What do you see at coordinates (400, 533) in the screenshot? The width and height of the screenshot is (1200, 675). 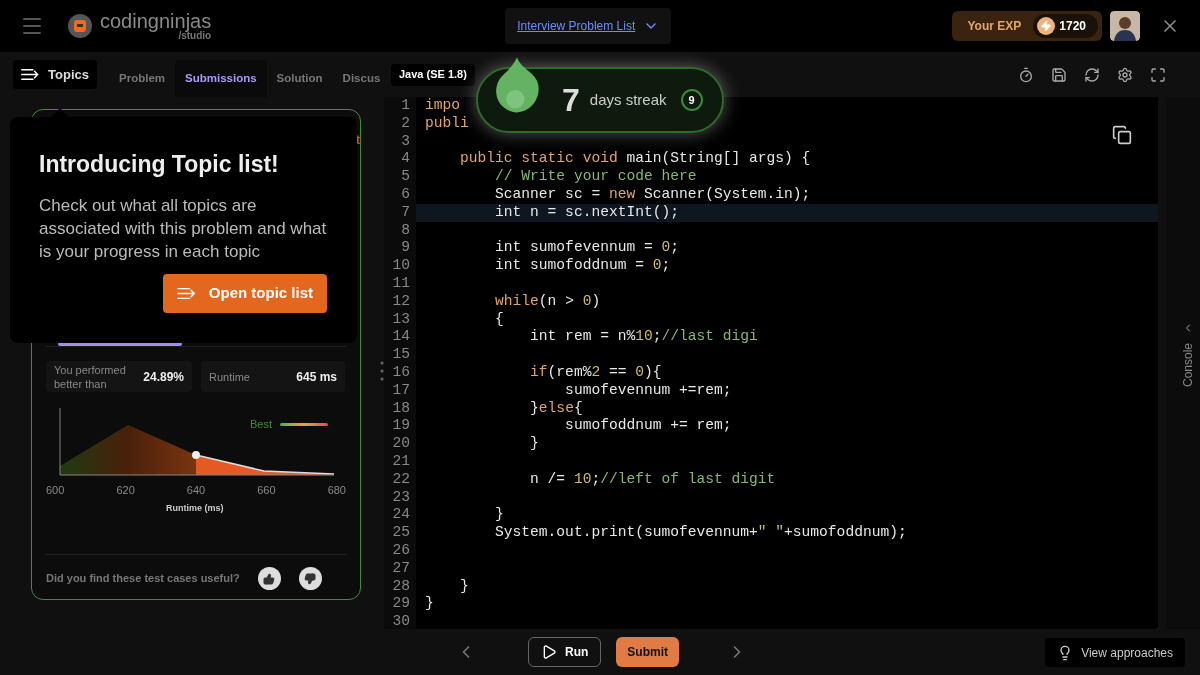 I see `line-number: 25` at bounding box center [400, 533].